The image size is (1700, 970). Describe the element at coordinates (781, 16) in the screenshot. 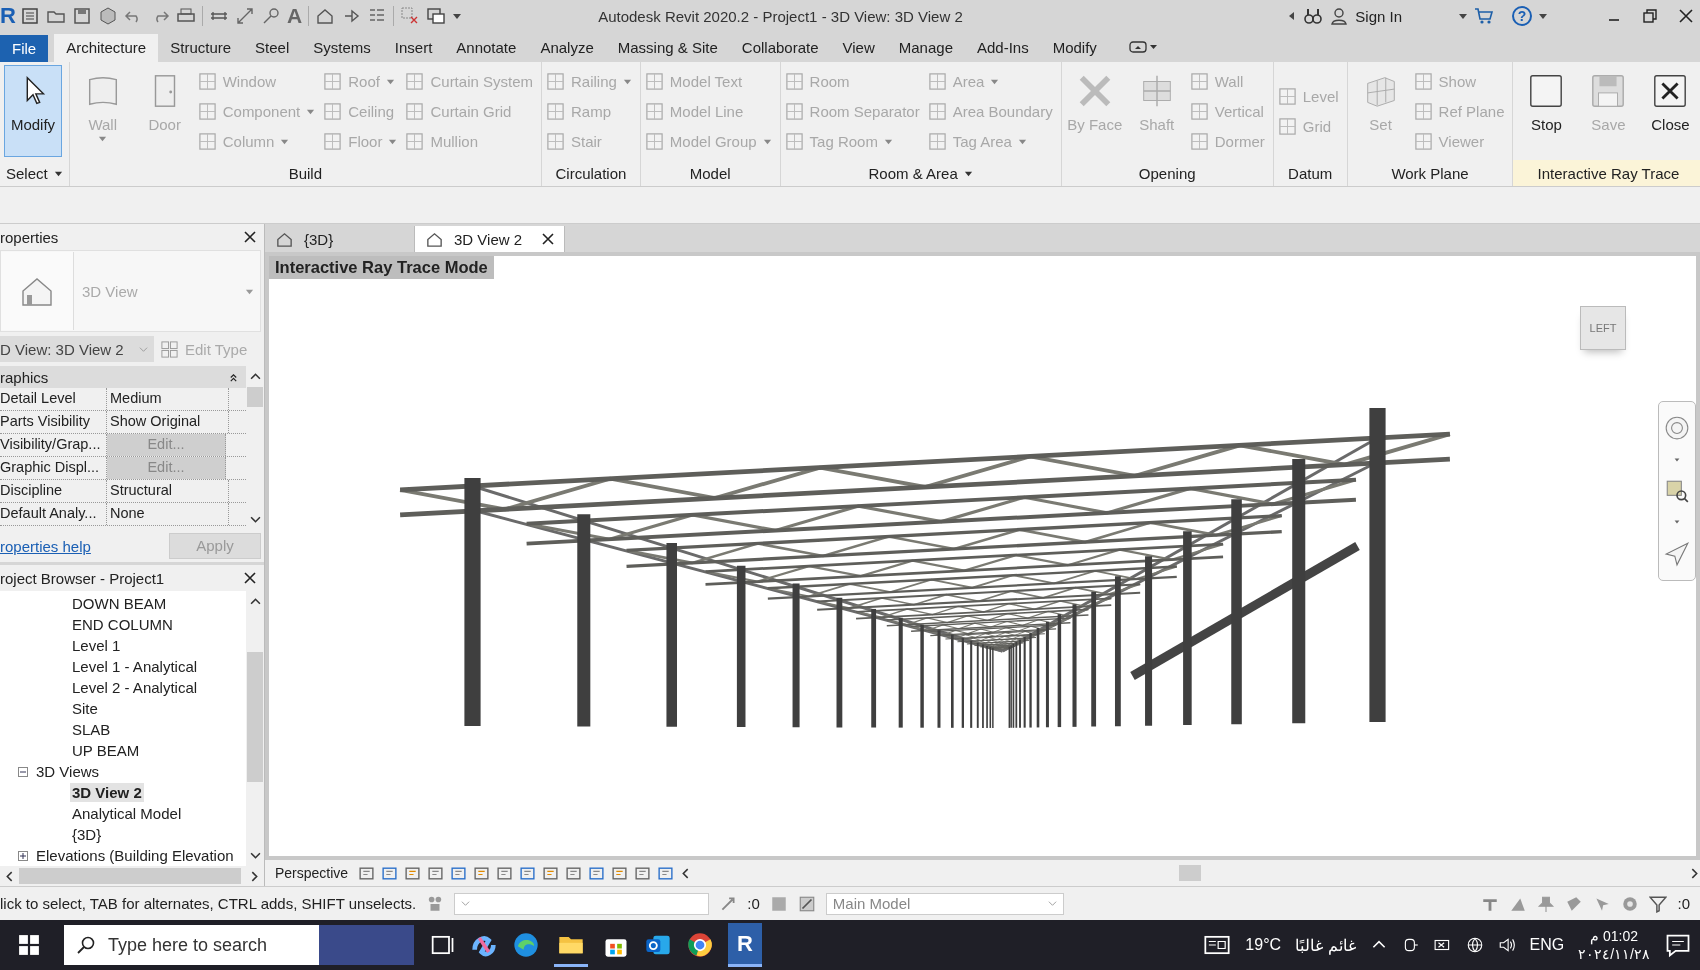

I see `window-title: Autodesk Revit 2020.2 - Project1 - 3D View: 3D View 2` at that location.